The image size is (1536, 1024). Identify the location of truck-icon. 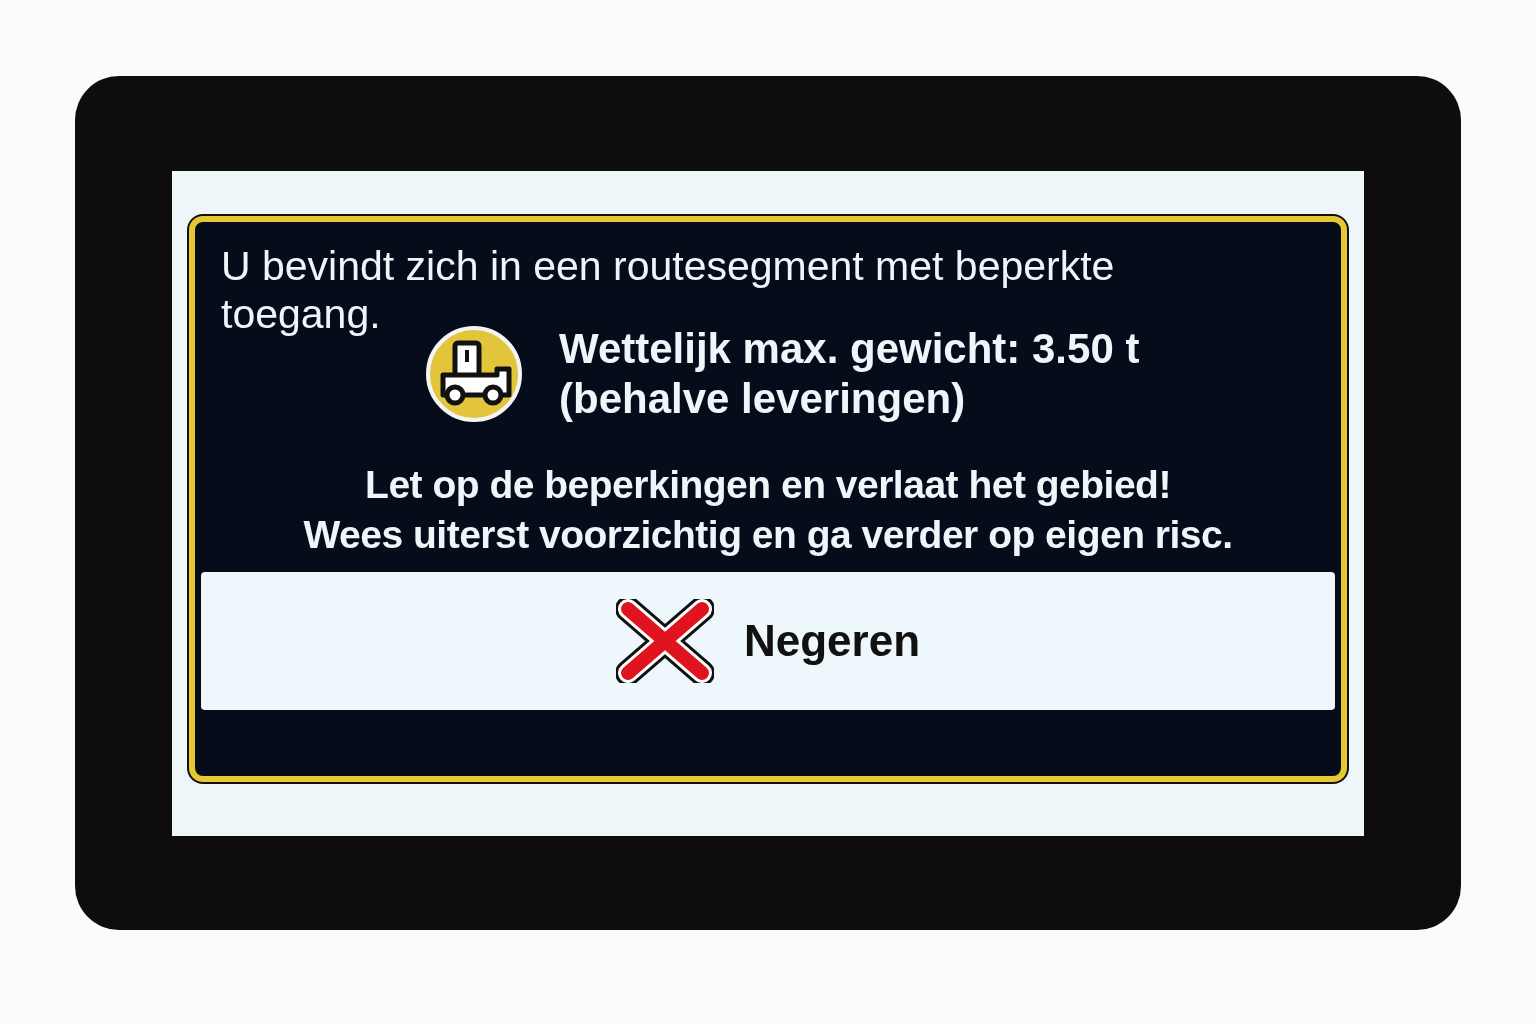
(474, 373).